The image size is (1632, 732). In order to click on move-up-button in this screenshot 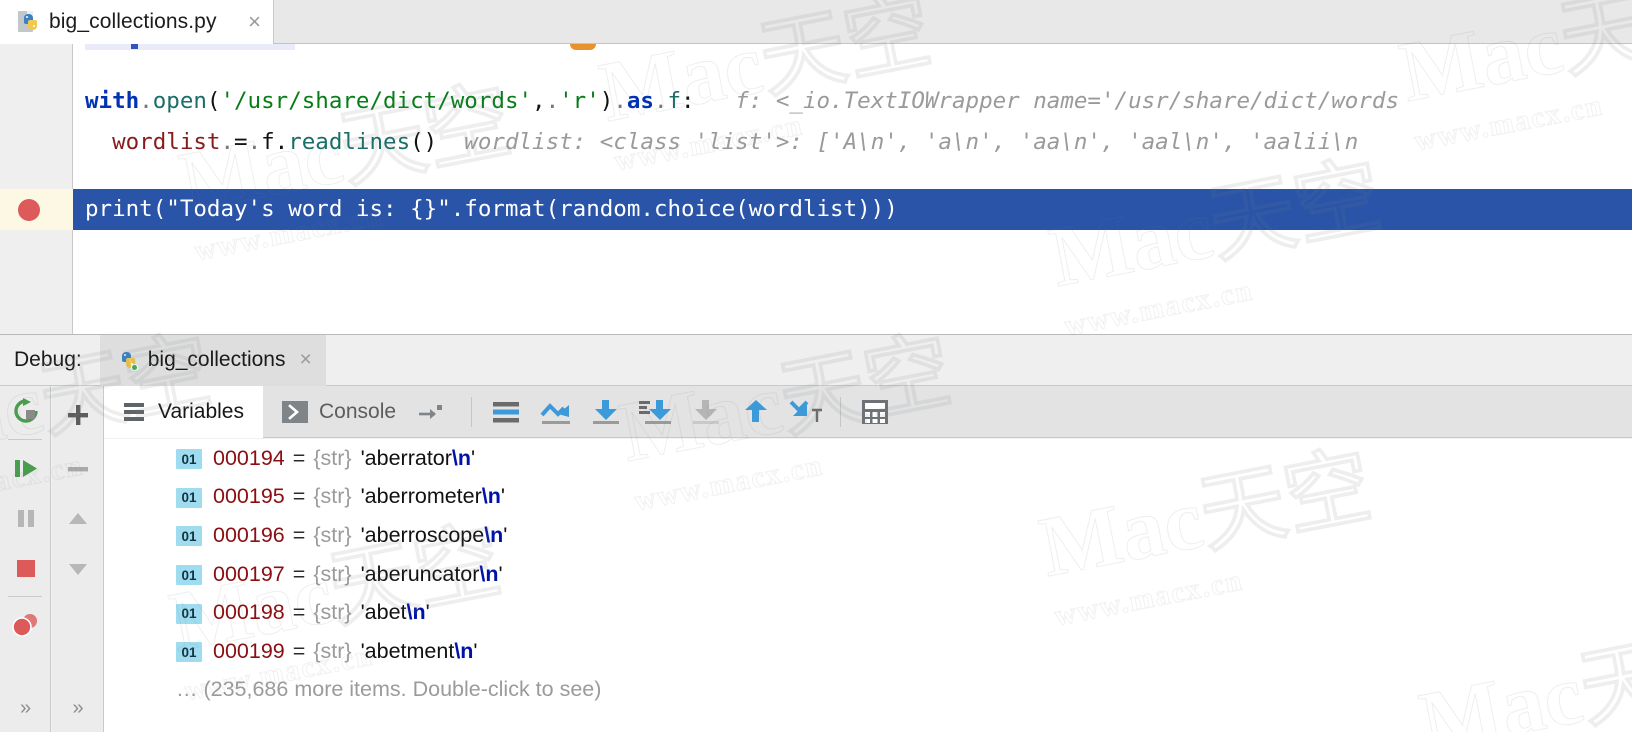, I will do `click(77, 519)`.